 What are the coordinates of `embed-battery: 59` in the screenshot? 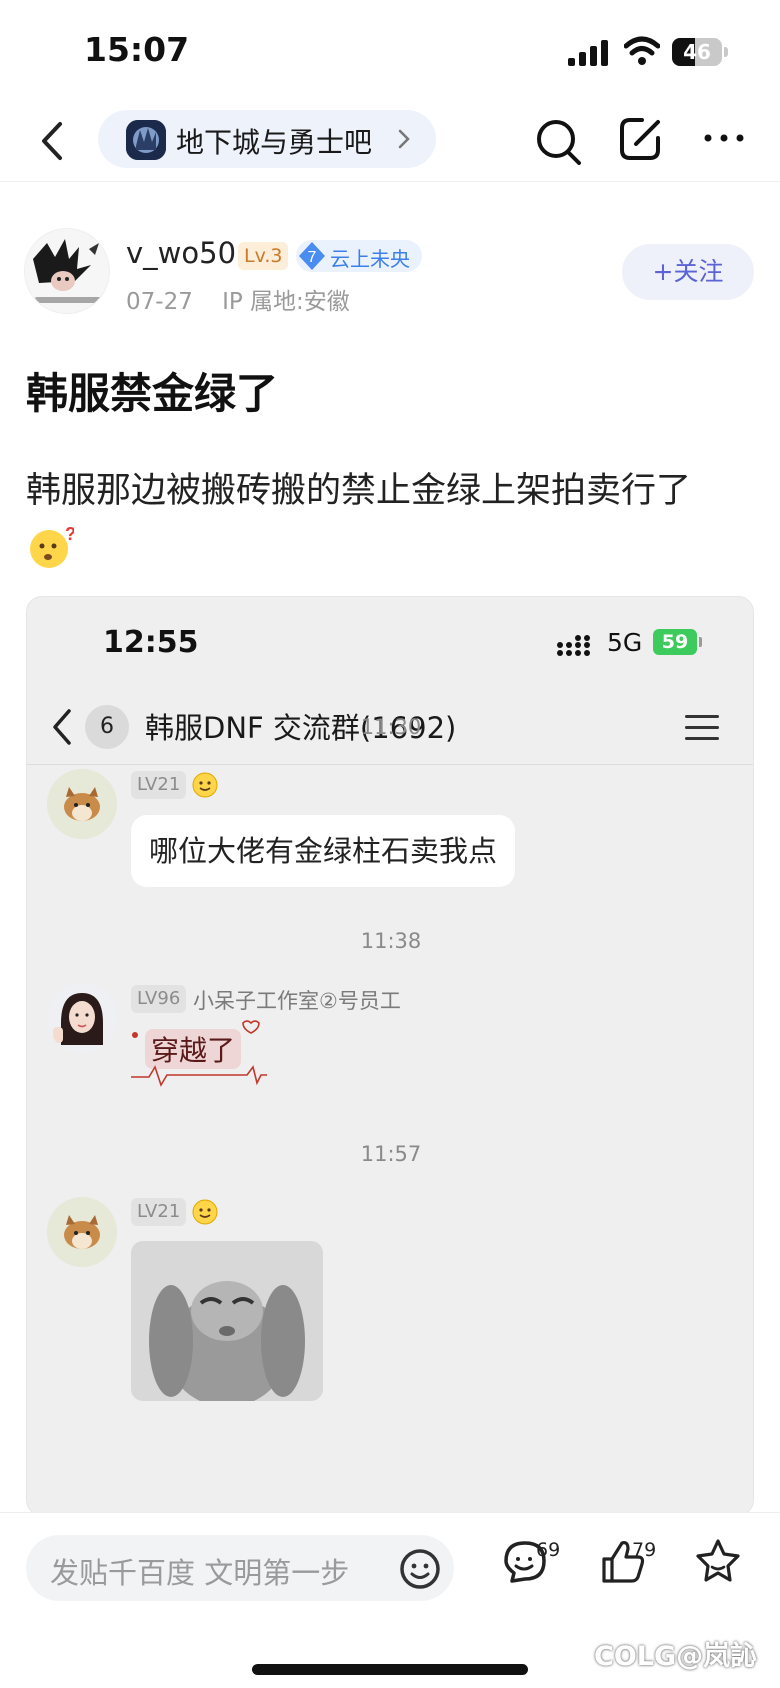 It's located at (678, 643).